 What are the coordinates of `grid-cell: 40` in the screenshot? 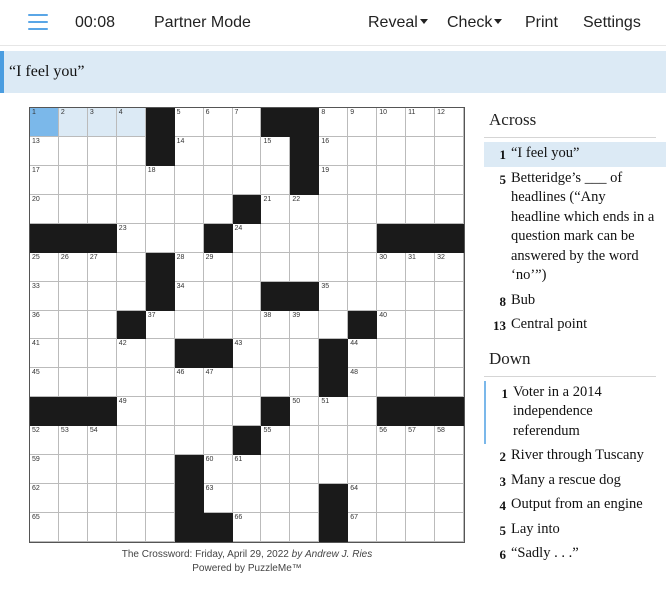 It's located at (392, 325).